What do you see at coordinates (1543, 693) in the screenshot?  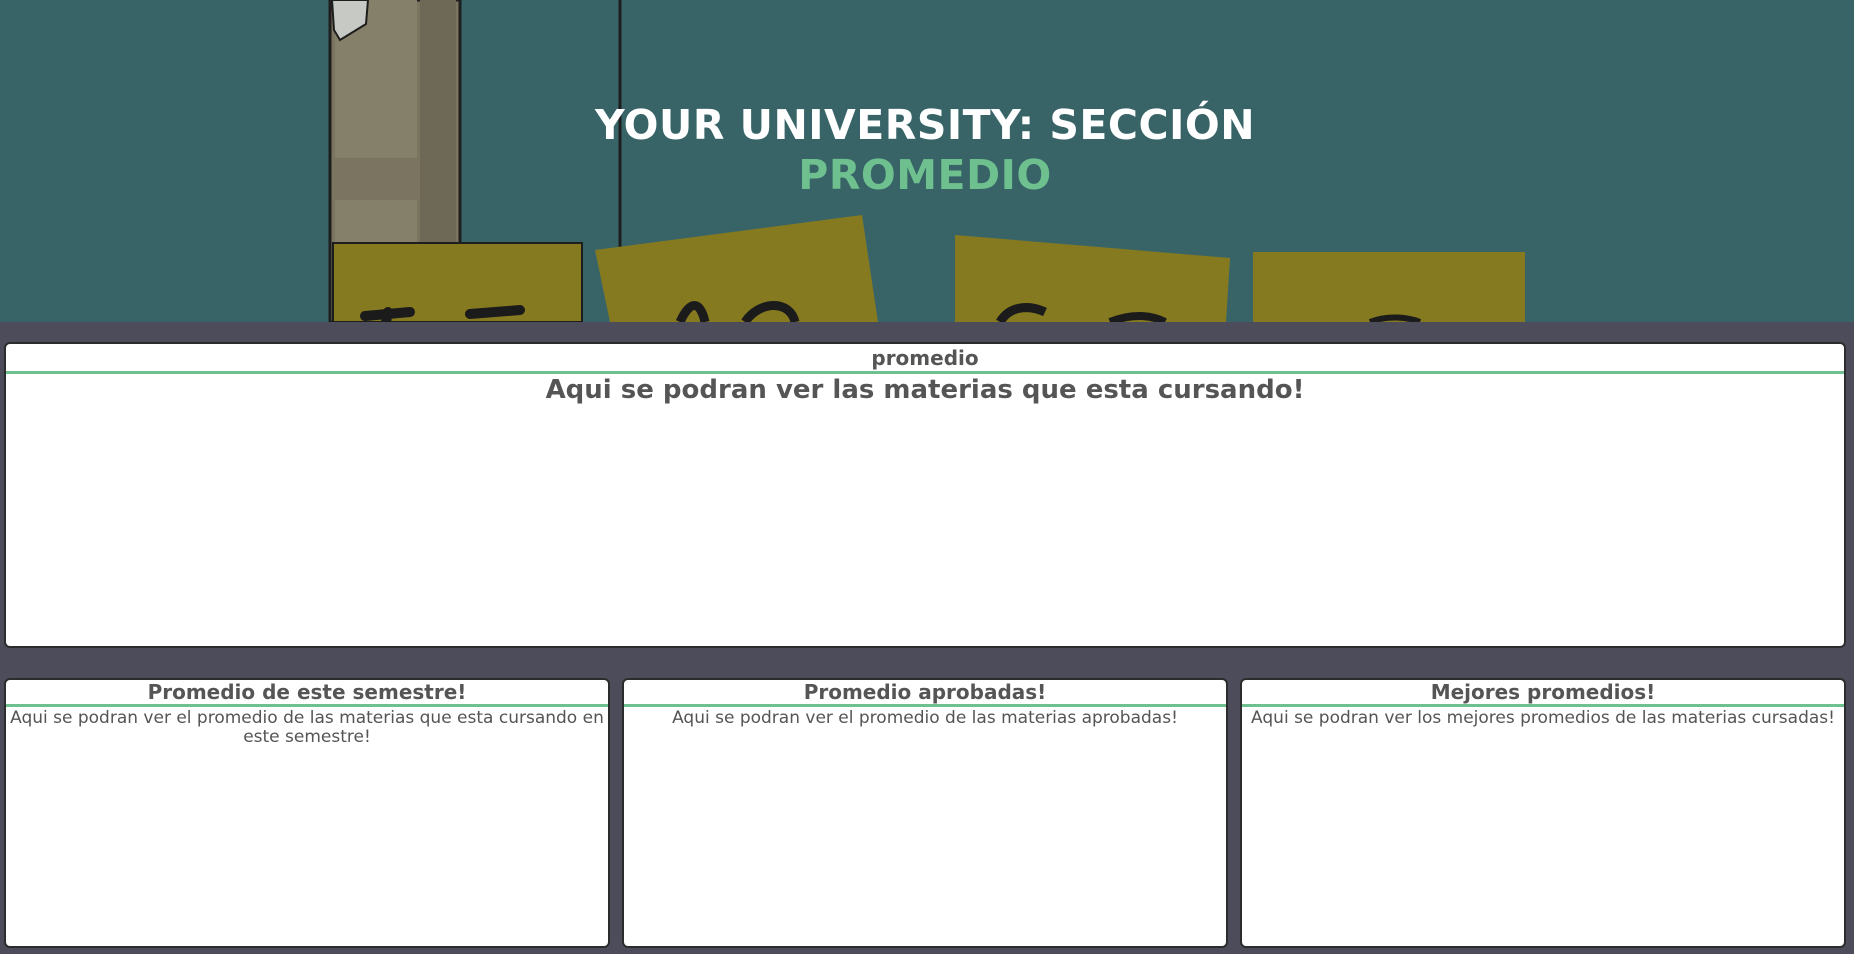 I see `card-title: Mejores promedios!` at bounding box center [1543, 693].